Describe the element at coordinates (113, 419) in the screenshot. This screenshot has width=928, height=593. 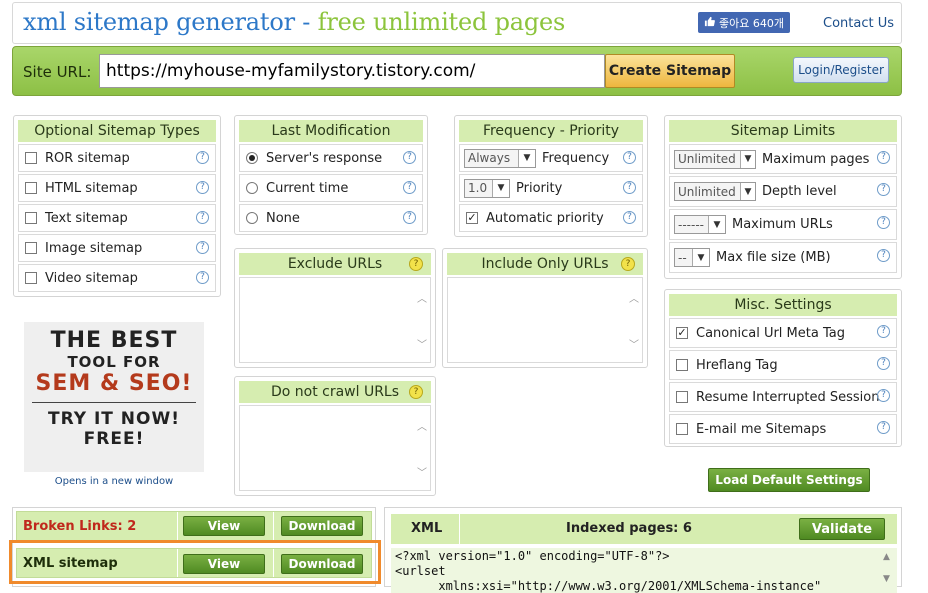
I see `promo-line-4: TRY IT NOW!` at that location.